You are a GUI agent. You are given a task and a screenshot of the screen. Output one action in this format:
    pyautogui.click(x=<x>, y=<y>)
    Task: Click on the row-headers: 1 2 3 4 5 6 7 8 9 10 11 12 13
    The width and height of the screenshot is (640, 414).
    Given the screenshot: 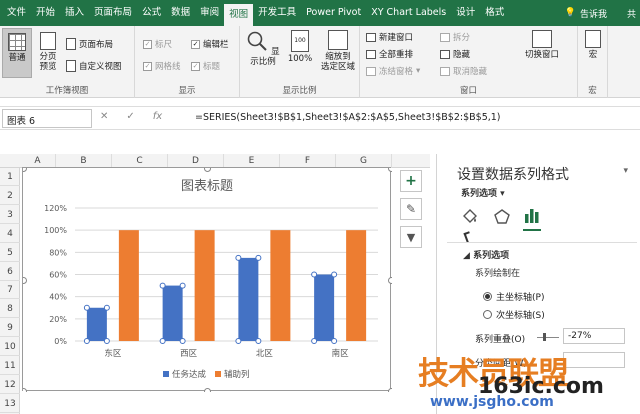 What is the action you would take?
    pyautogui.click(x=10, y=291)
    